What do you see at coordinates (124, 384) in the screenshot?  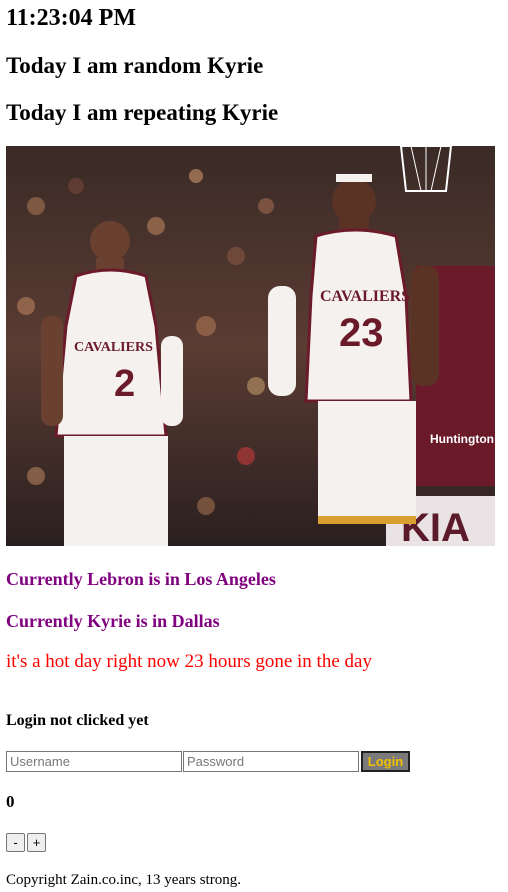 I see `jersey-left-number: 2` at bounding box center [124, 384].